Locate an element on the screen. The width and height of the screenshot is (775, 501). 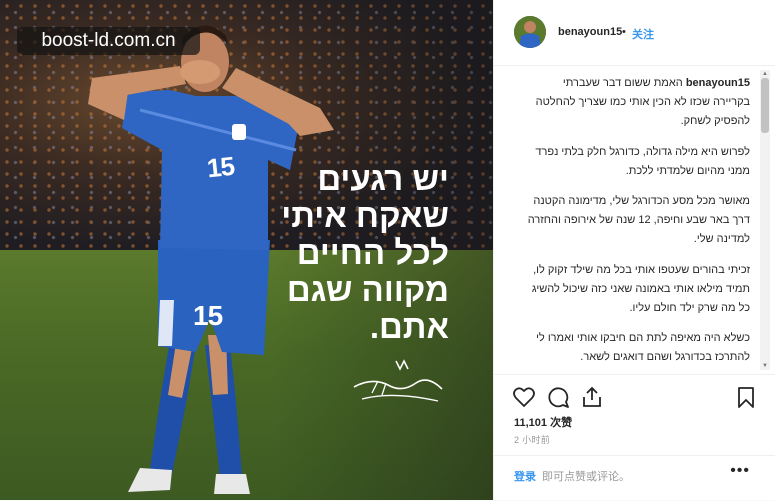
watermark: boost-ld.com.cn is located at coordinates (108, 41).